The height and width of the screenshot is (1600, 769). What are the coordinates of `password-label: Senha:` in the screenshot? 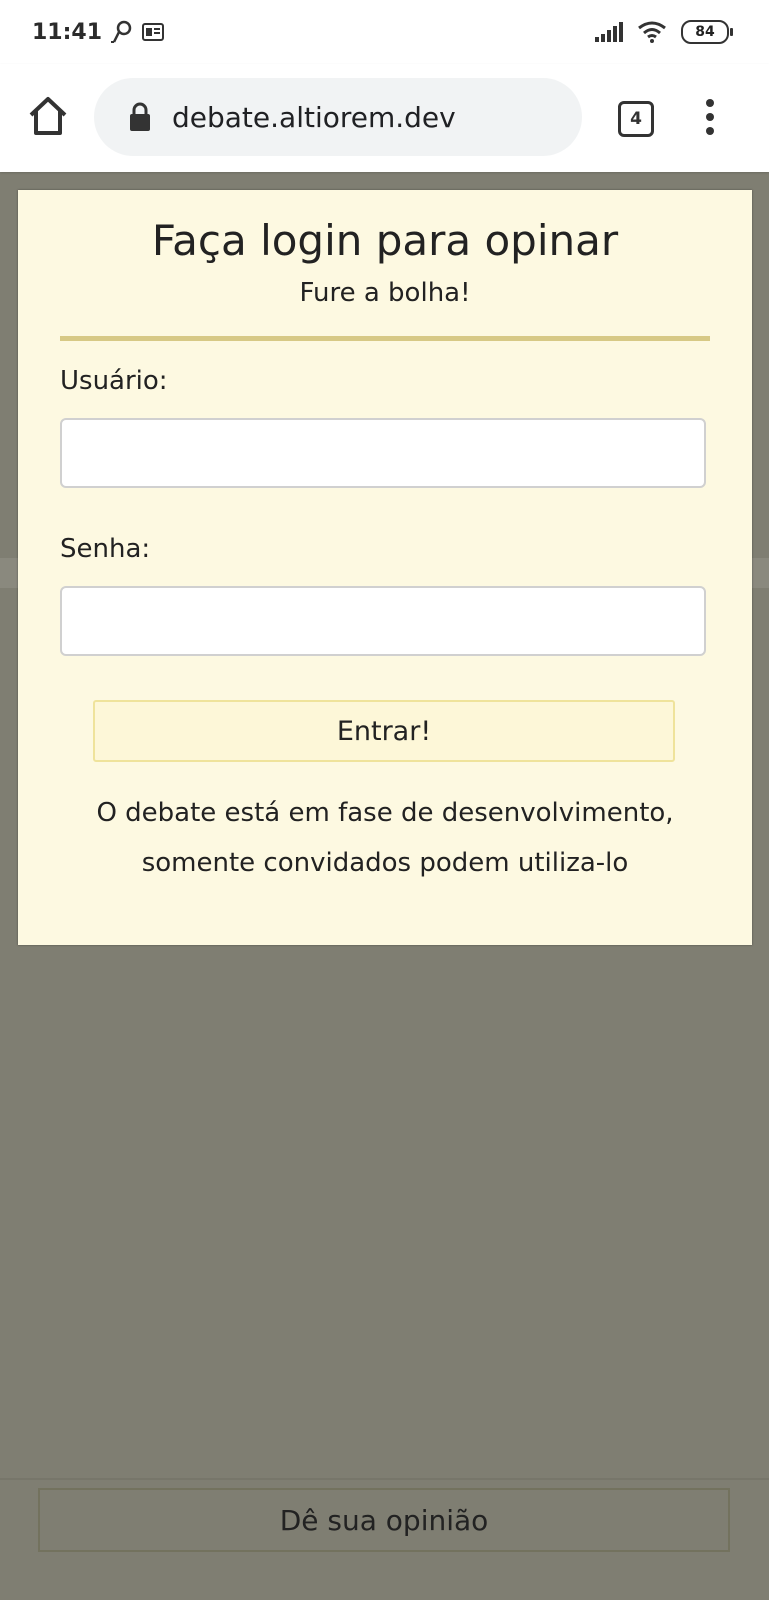 It's located at (105, 549).